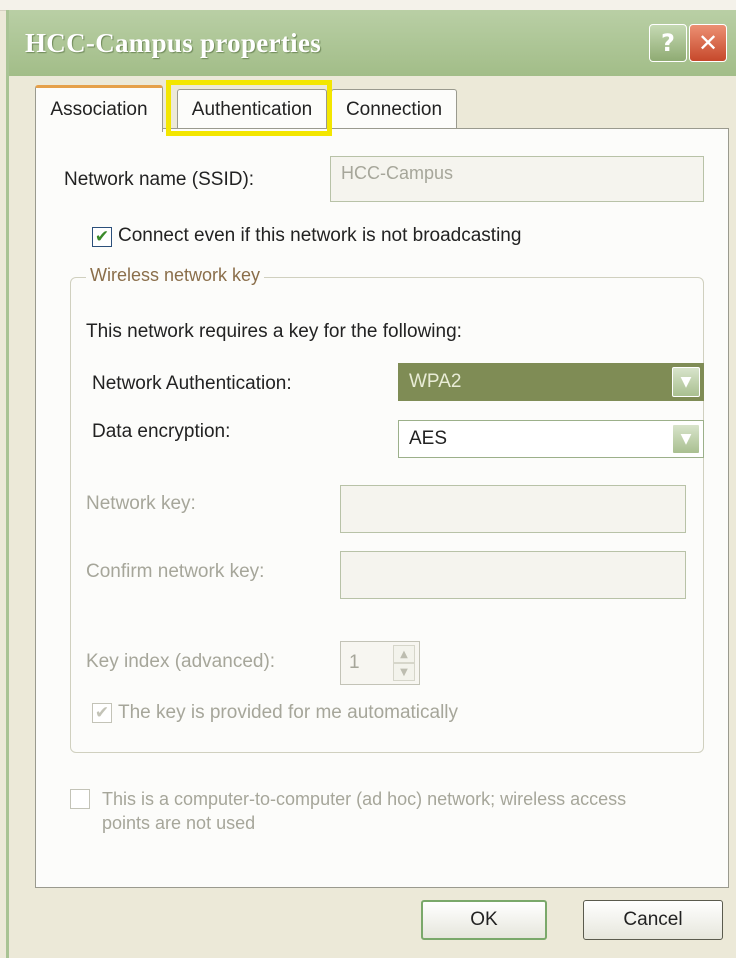 This screenshot has width=736, height=958. Describe the element at coordinates (551, 382) in the screenshot. I see `network-auth-select: WPA2 ▼` at that location.